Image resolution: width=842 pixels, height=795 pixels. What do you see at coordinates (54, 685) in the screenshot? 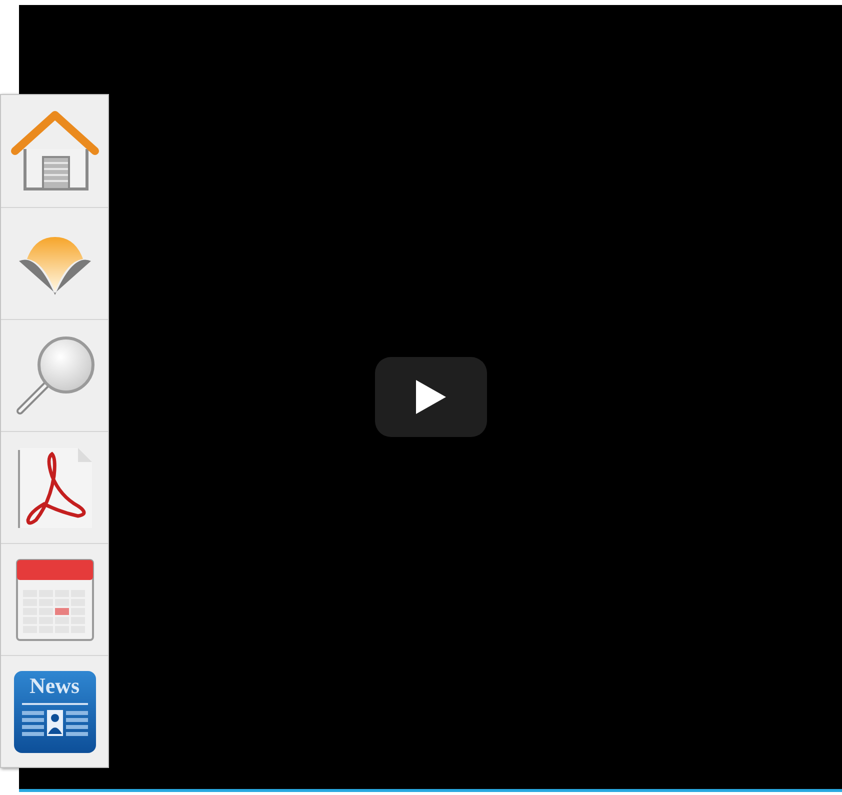
I see `news-logo-text: News` at bounding box center [54, 685].